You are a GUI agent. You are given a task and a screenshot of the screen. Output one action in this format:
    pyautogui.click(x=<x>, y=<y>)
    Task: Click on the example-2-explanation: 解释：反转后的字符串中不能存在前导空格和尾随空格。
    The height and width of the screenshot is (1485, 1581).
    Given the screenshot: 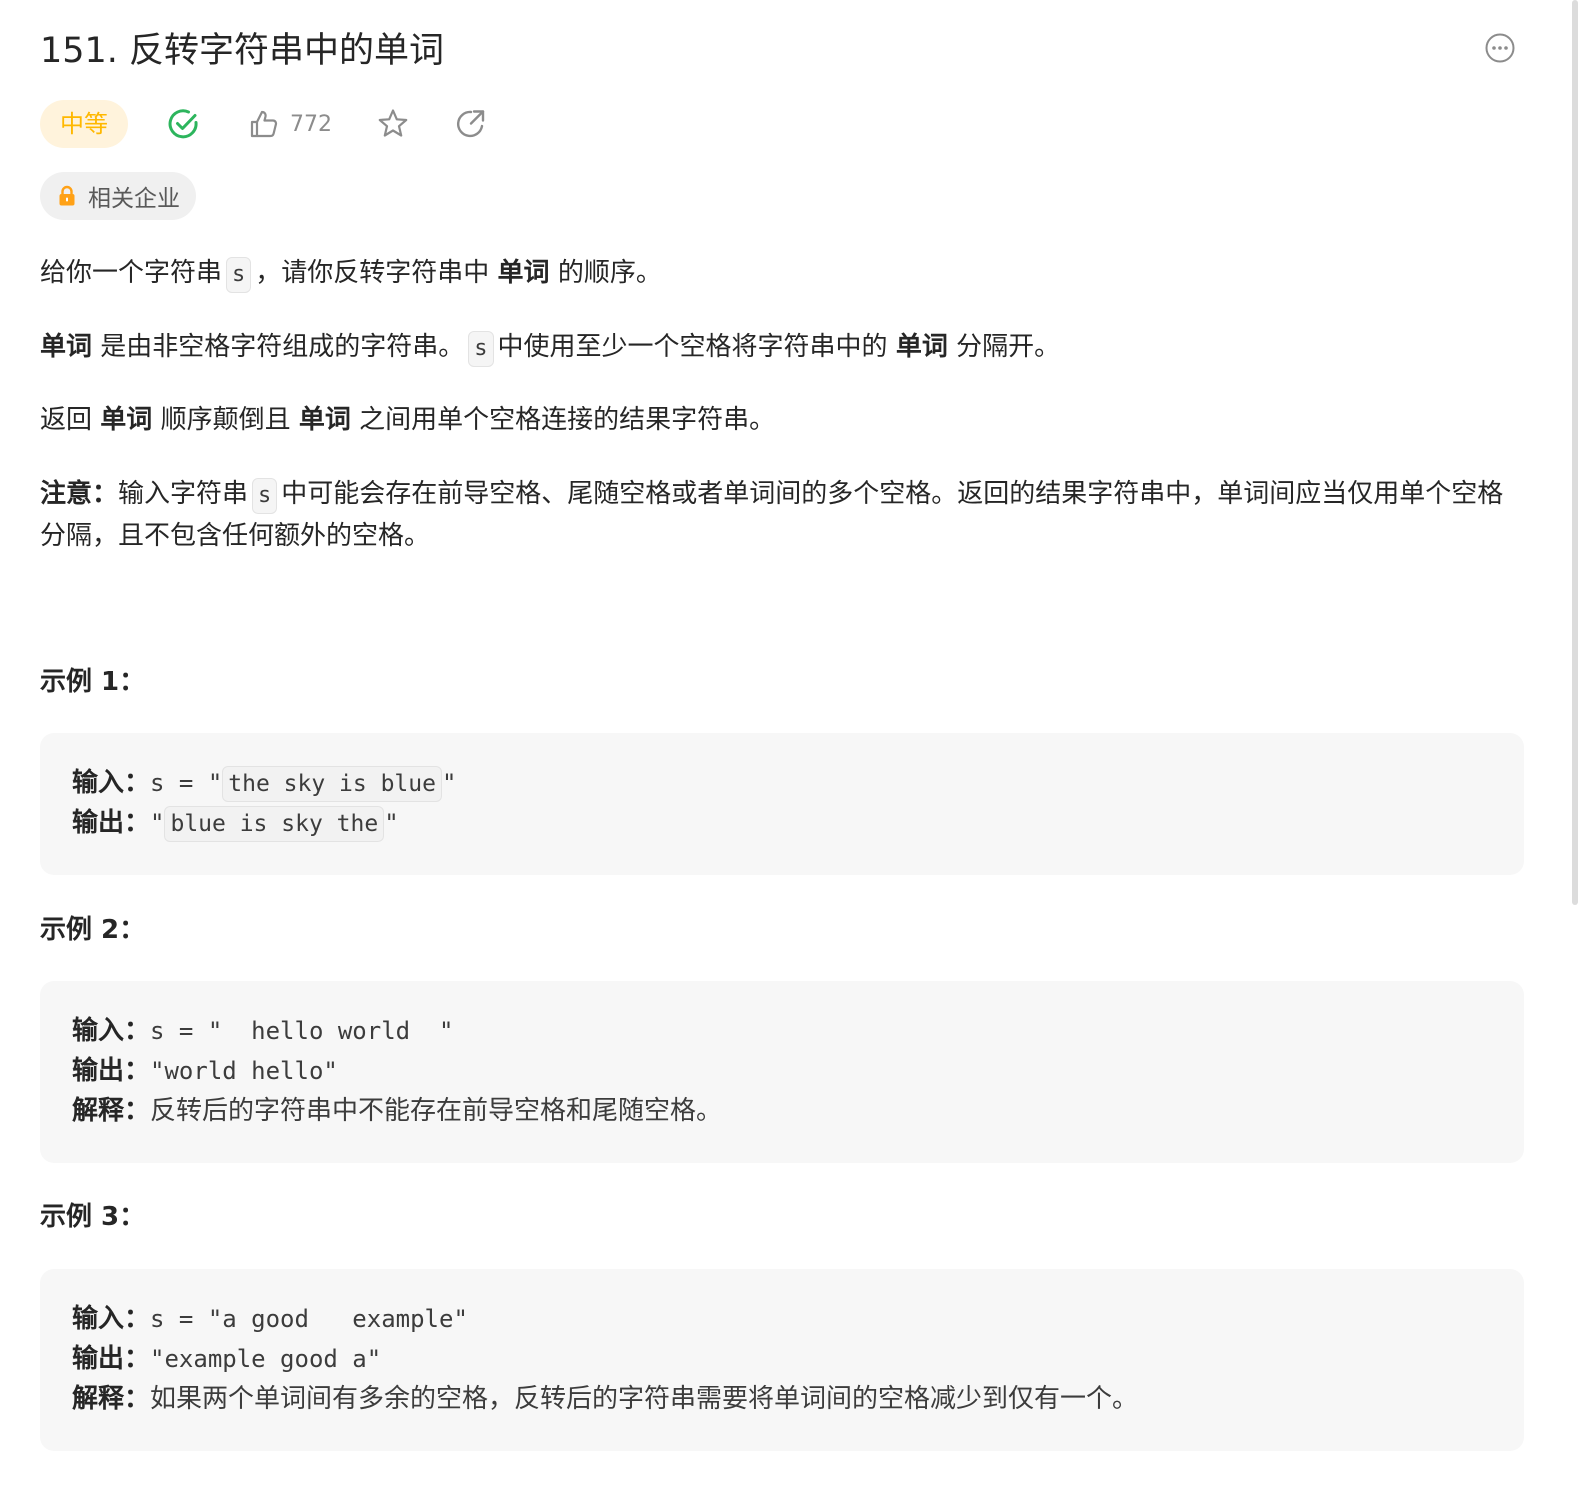 What is the action you would take?
    pyautogui.click(x=782, y=1111)
    